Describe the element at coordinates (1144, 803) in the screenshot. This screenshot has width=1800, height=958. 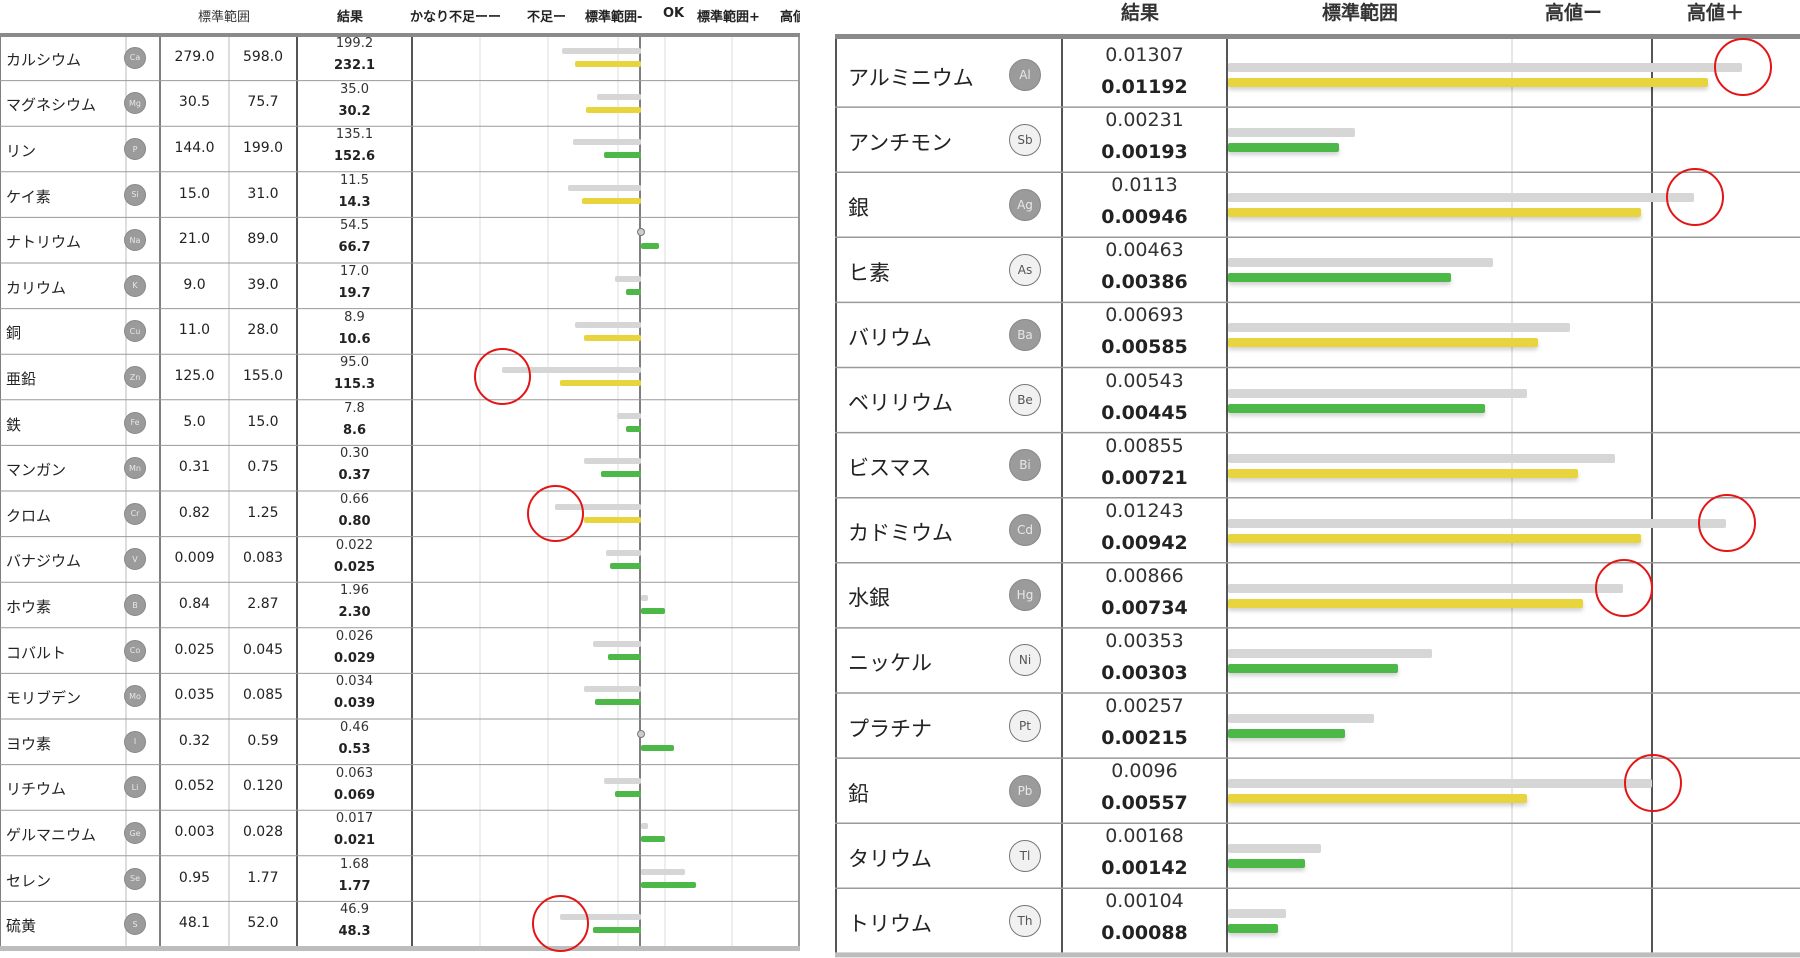
I see `current-value: 0.00557` at that location.